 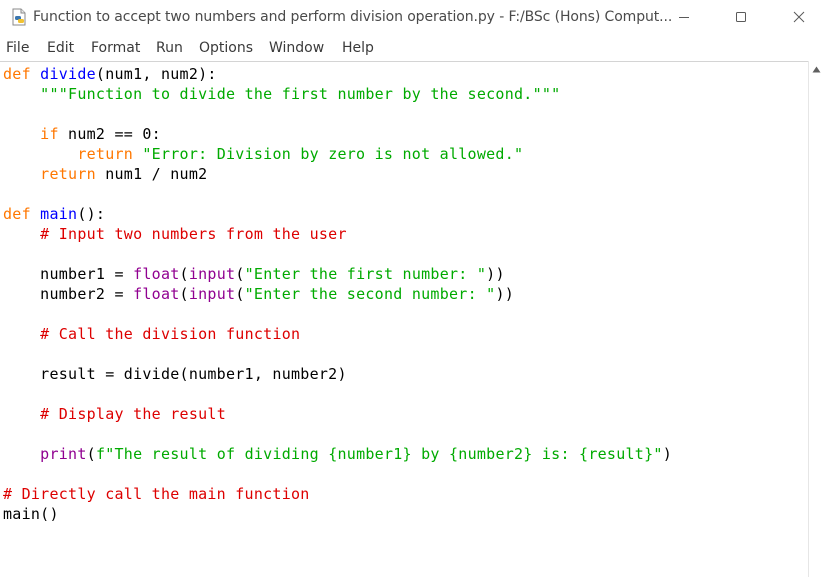 I want to click on code-token-plain: result = divide(number1, number2), so click(x=175, y=374).